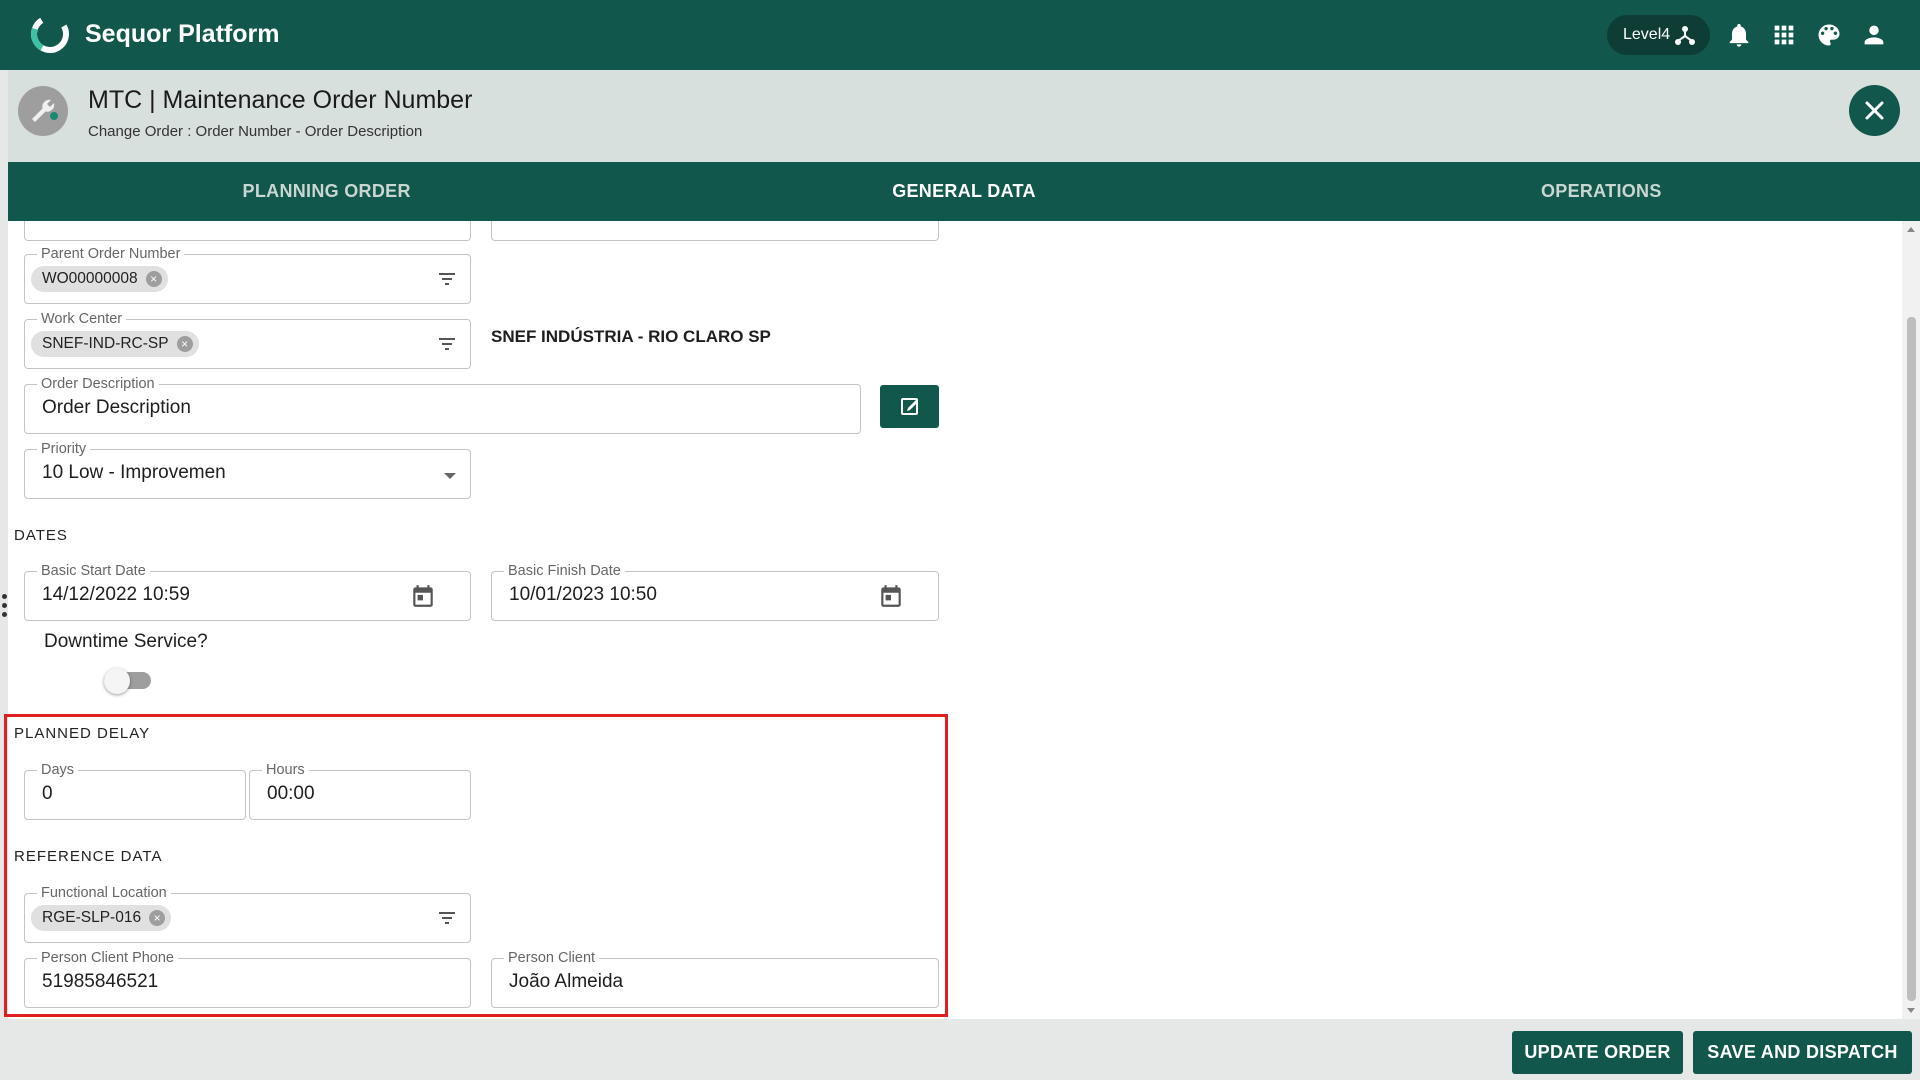 The height and width of the screenshot is (1080, 1920). Describe the element at coordinates (715, 592) in the screenshot. I see `basic-finish-date-field: Basic Finish Date 10/01/2023 10:50` at that location.